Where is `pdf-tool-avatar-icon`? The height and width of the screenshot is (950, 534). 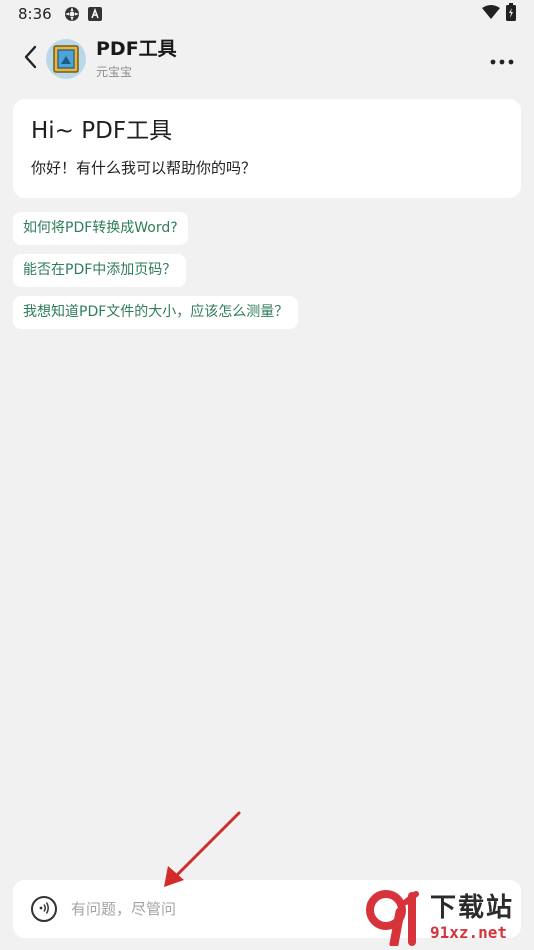
pdf-tool-avatar-icon is located at coordinates (66, 59).